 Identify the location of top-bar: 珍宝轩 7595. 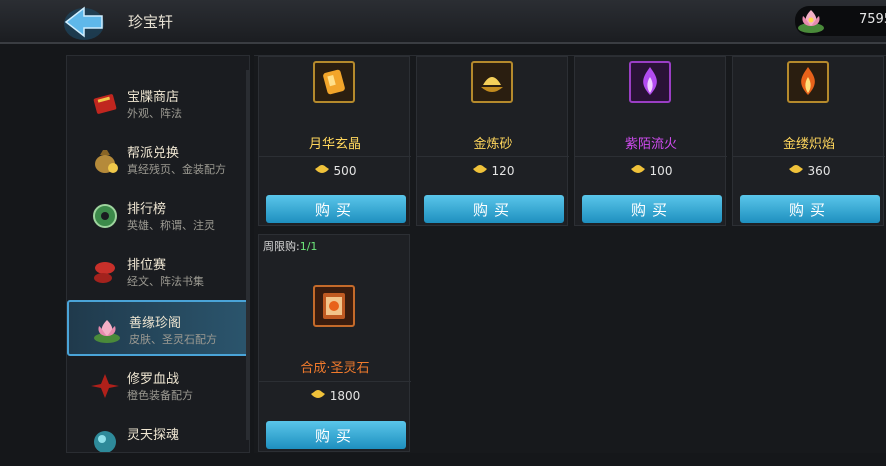
(443, 22).